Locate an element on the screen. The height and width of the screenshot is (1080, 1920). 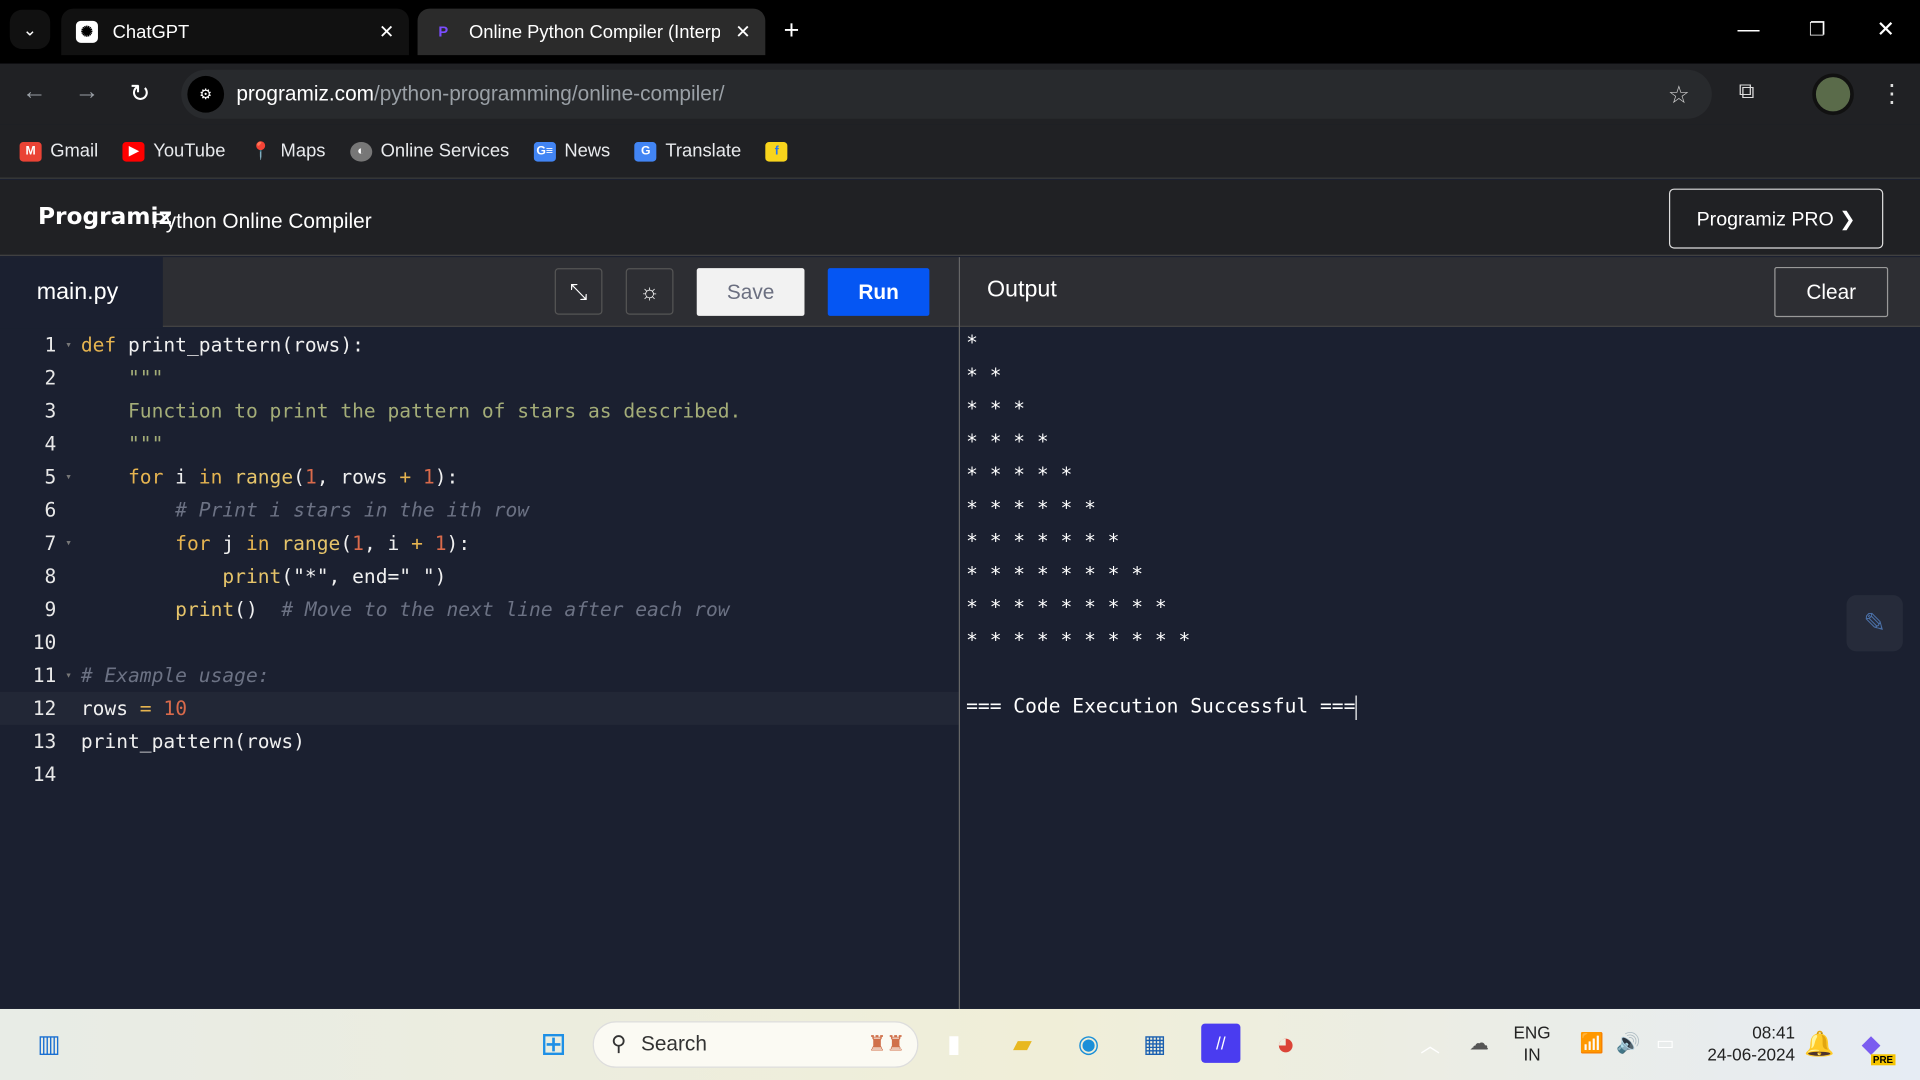
code-token: in is located at coordinates (216, 477).